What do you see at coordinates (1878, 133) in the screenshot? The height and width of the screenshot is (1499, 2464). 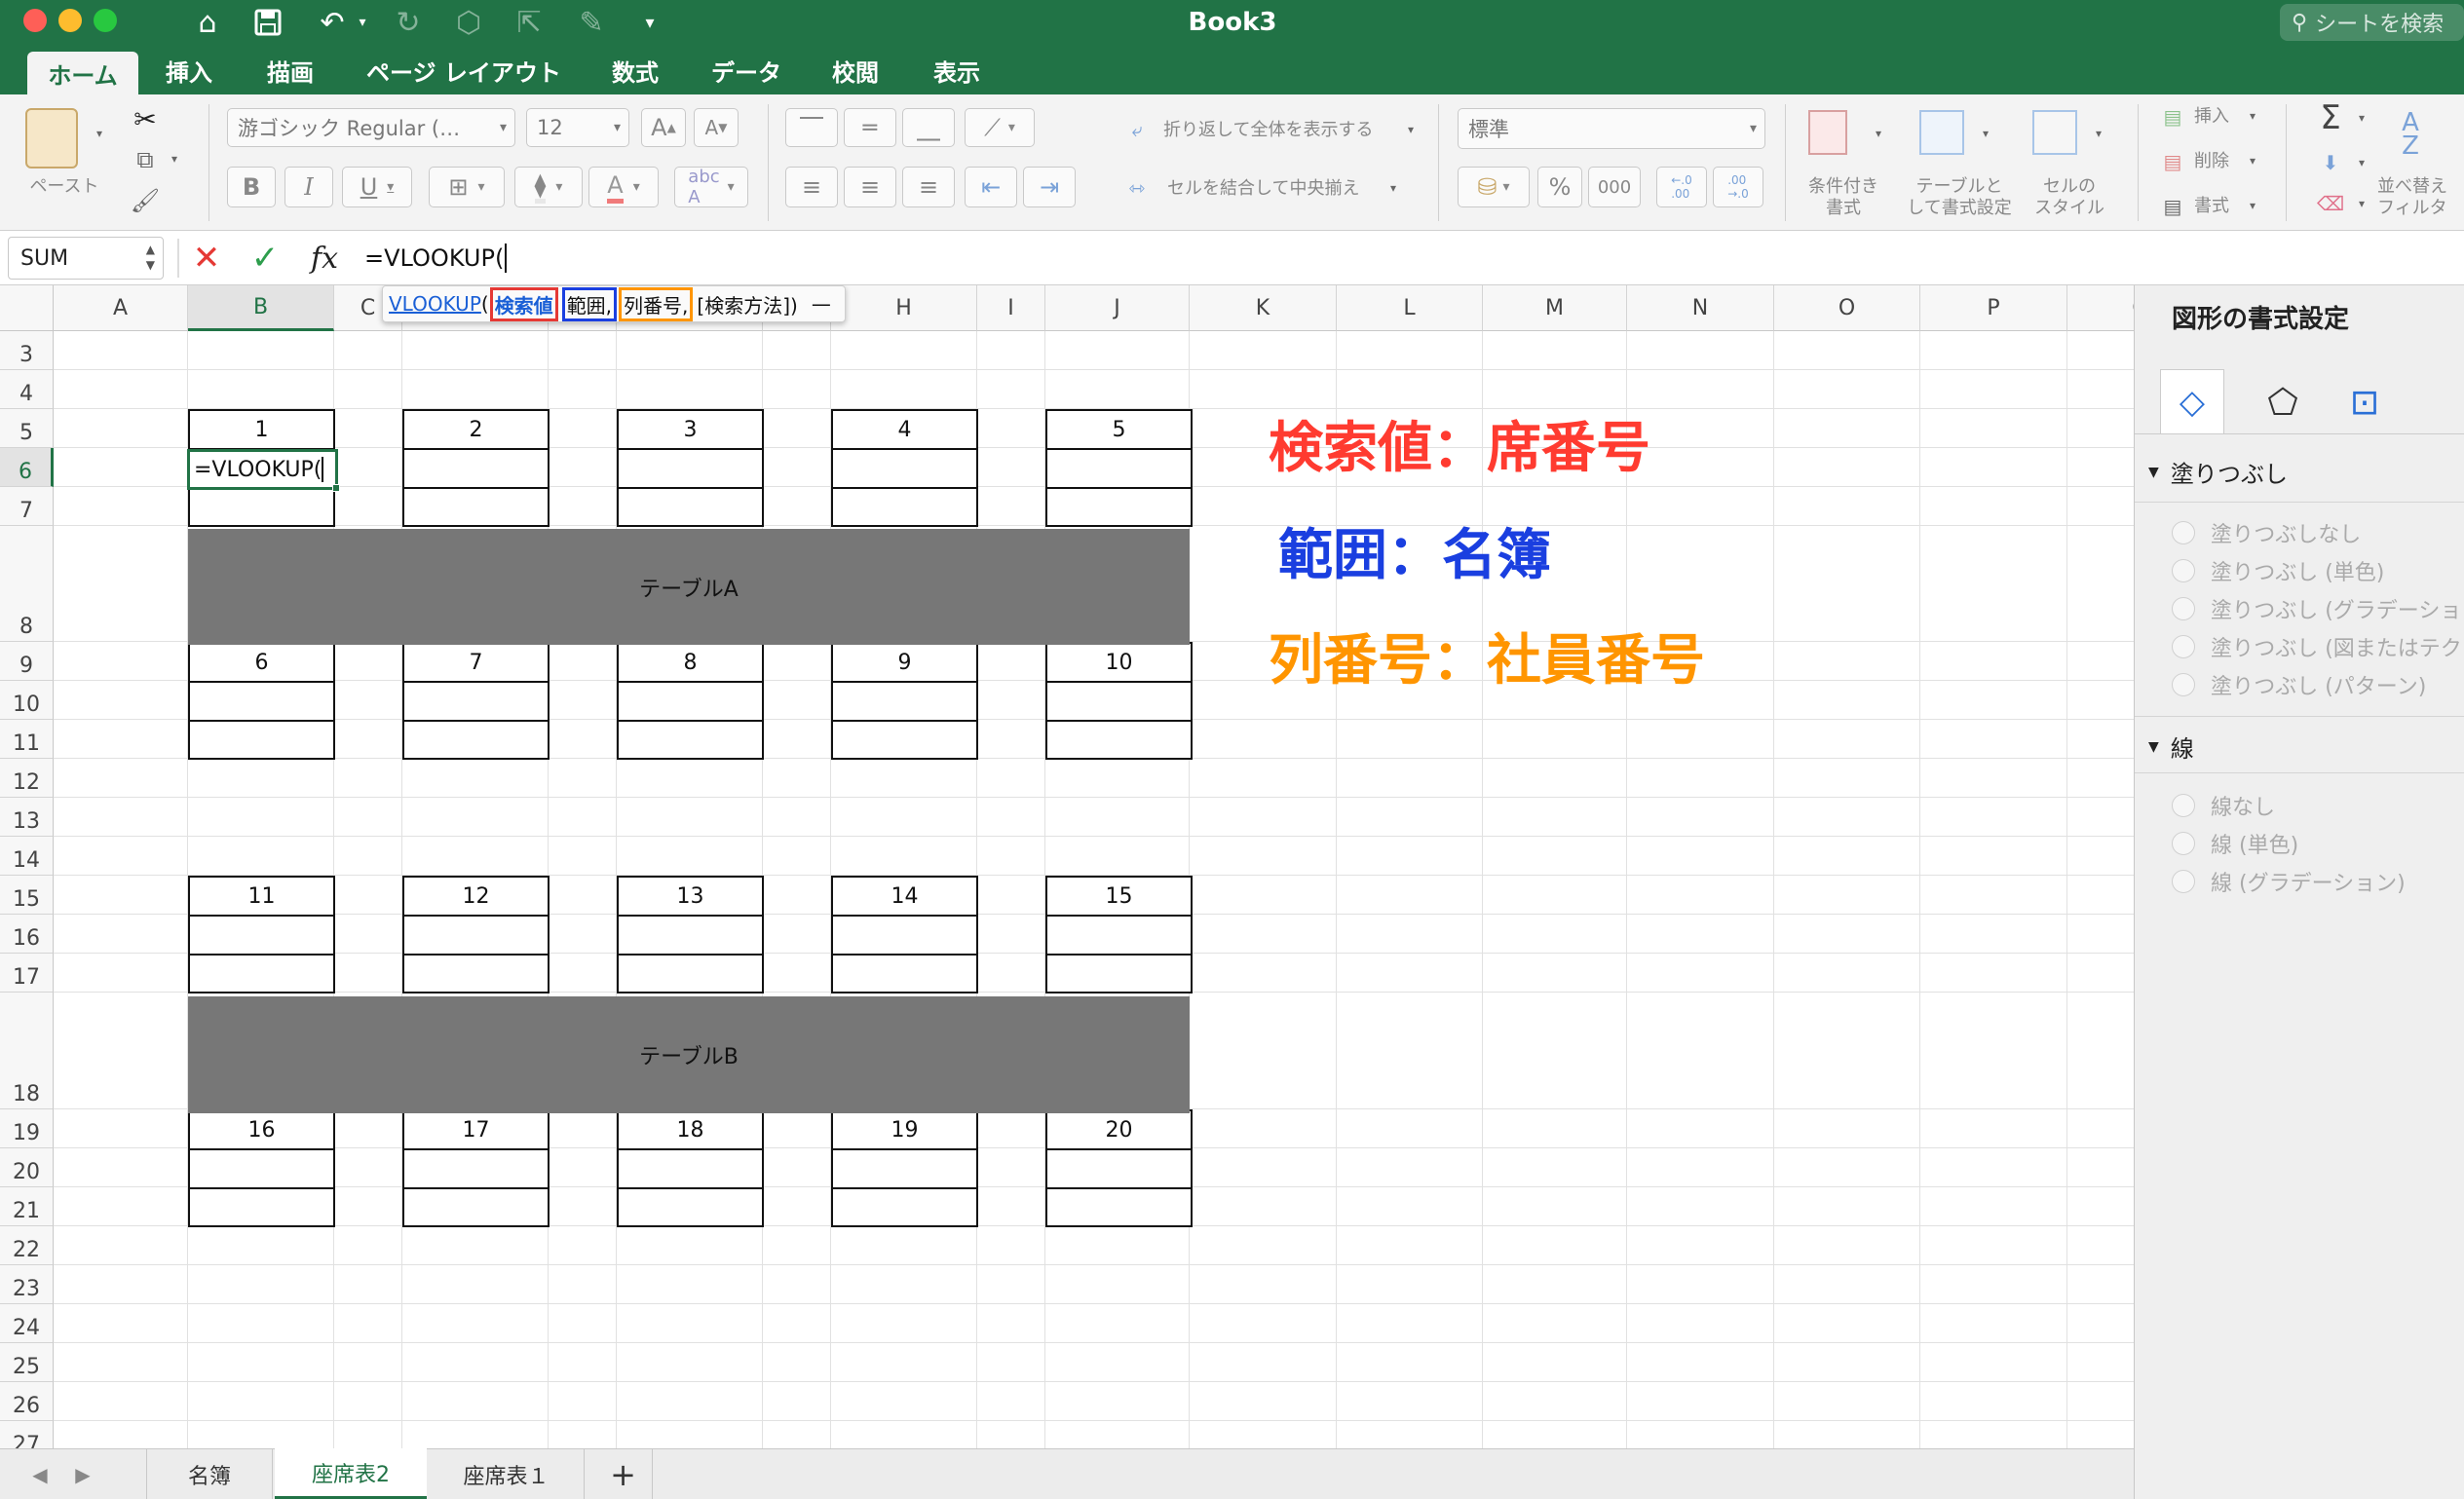 I see `conditional-format-dropdown-icon: ▾` at bounding box center [1878, 133].